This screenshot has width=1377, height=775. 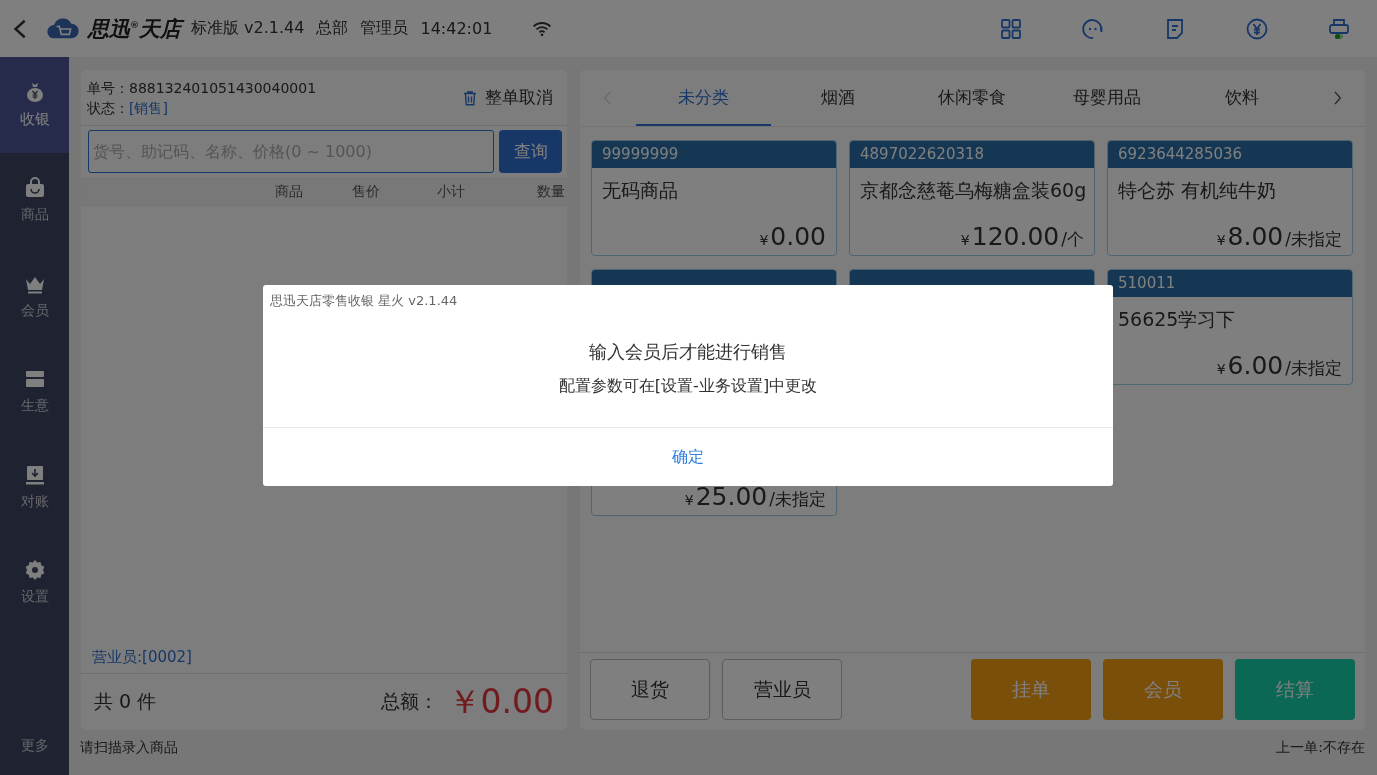 What do you see at coordinates (1339, 28) in the screenshot?
I see `printer-icon` at bounding box center [1339, 28].